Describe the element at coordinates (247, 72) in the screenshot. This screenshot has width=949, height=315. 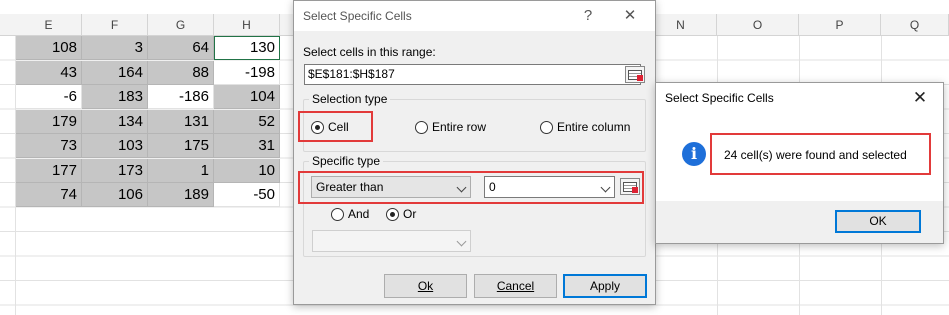
I see `table-cell: -198` at that location.